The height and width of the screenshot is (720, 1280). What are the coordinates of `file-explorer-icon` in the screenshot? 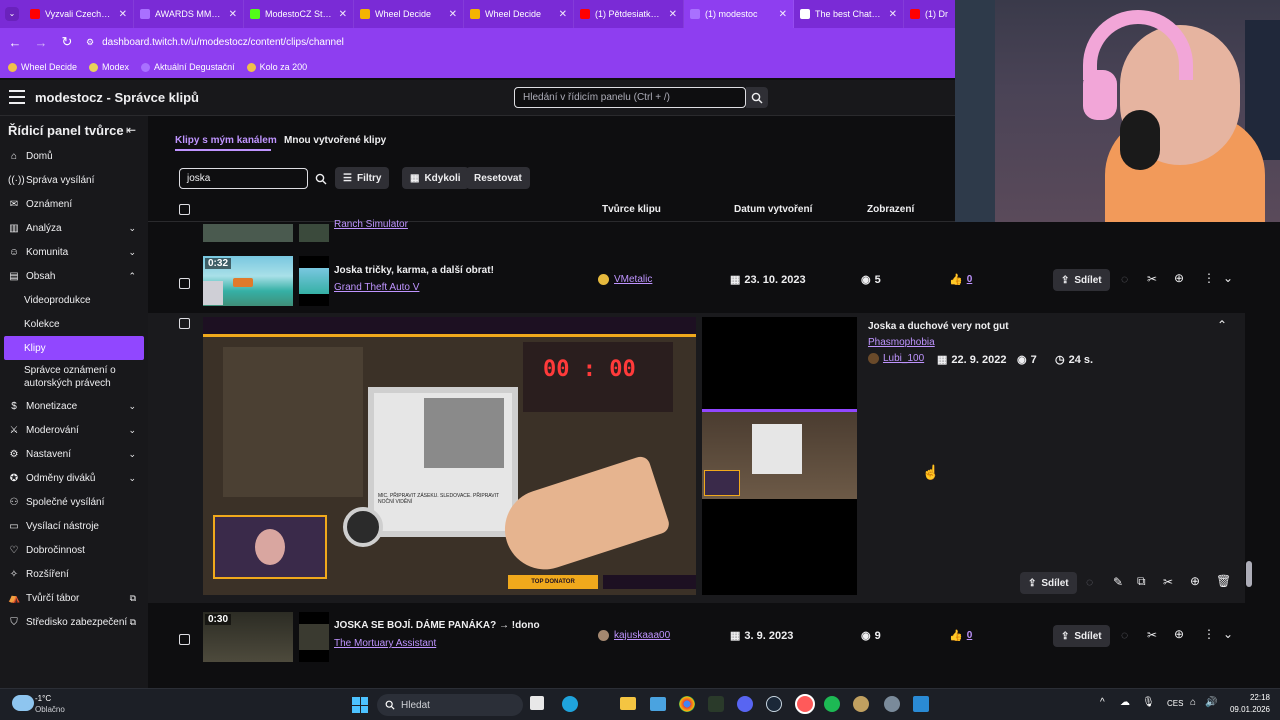 It's located at (628, 703).